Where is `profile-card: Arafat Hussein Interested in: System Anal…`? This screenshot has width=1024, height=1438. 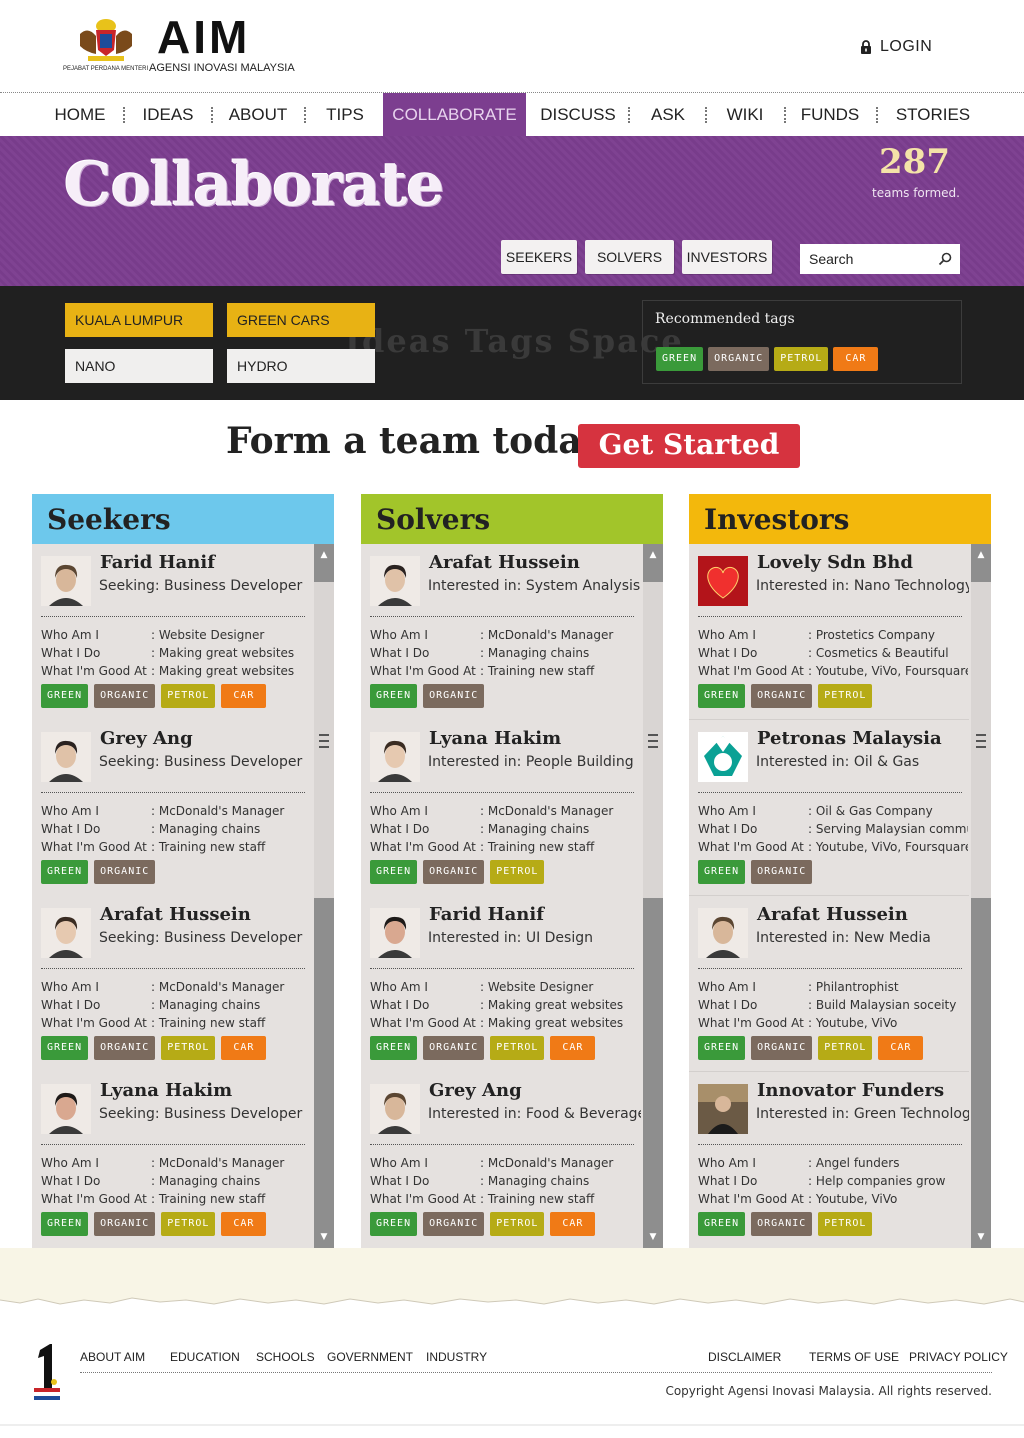 profile-card: Arafat Hussein Interested in: System Anal… is located at coordinates (501, 632).